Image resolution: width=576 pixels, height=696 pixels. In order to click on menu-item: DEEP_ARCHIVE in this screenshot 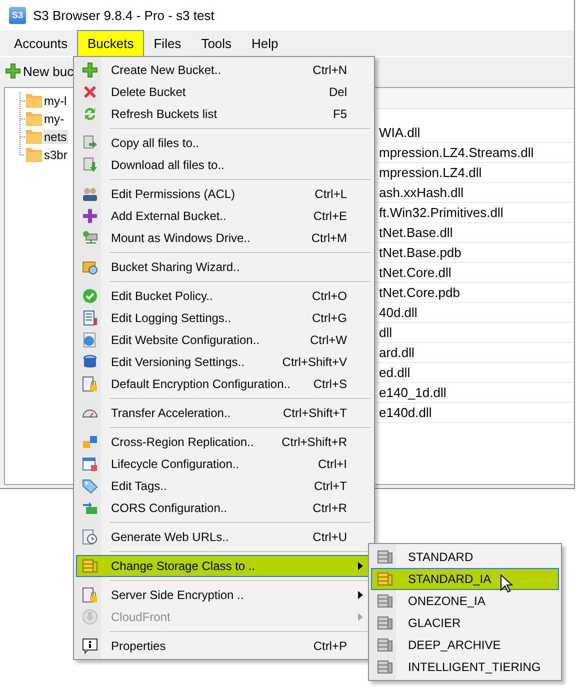, I will do `click(465, 645)`.